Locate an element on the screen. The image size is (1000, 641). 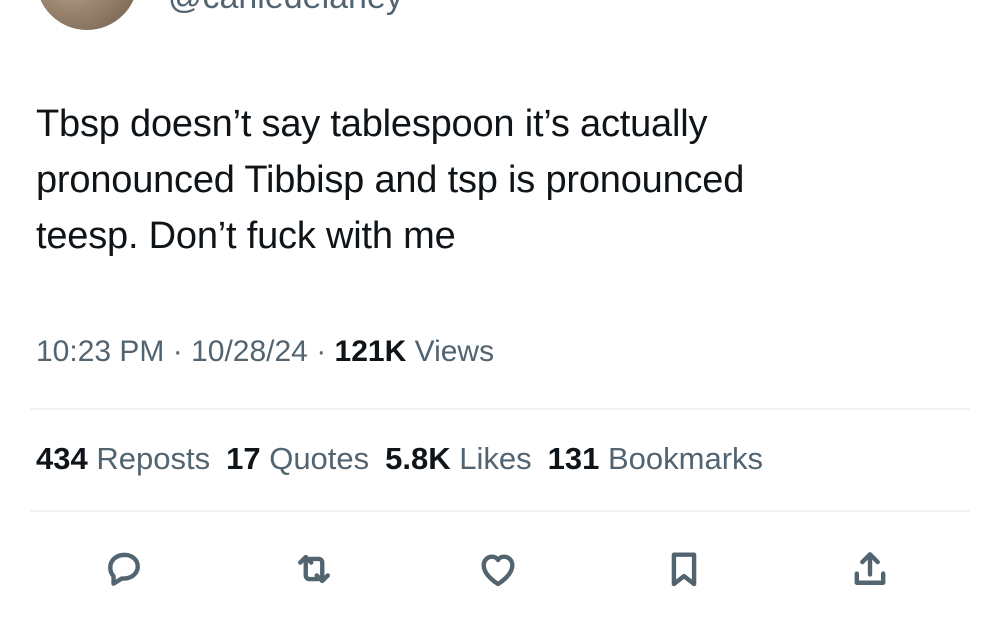
bookmark-button is located at coordinates (684, 569).